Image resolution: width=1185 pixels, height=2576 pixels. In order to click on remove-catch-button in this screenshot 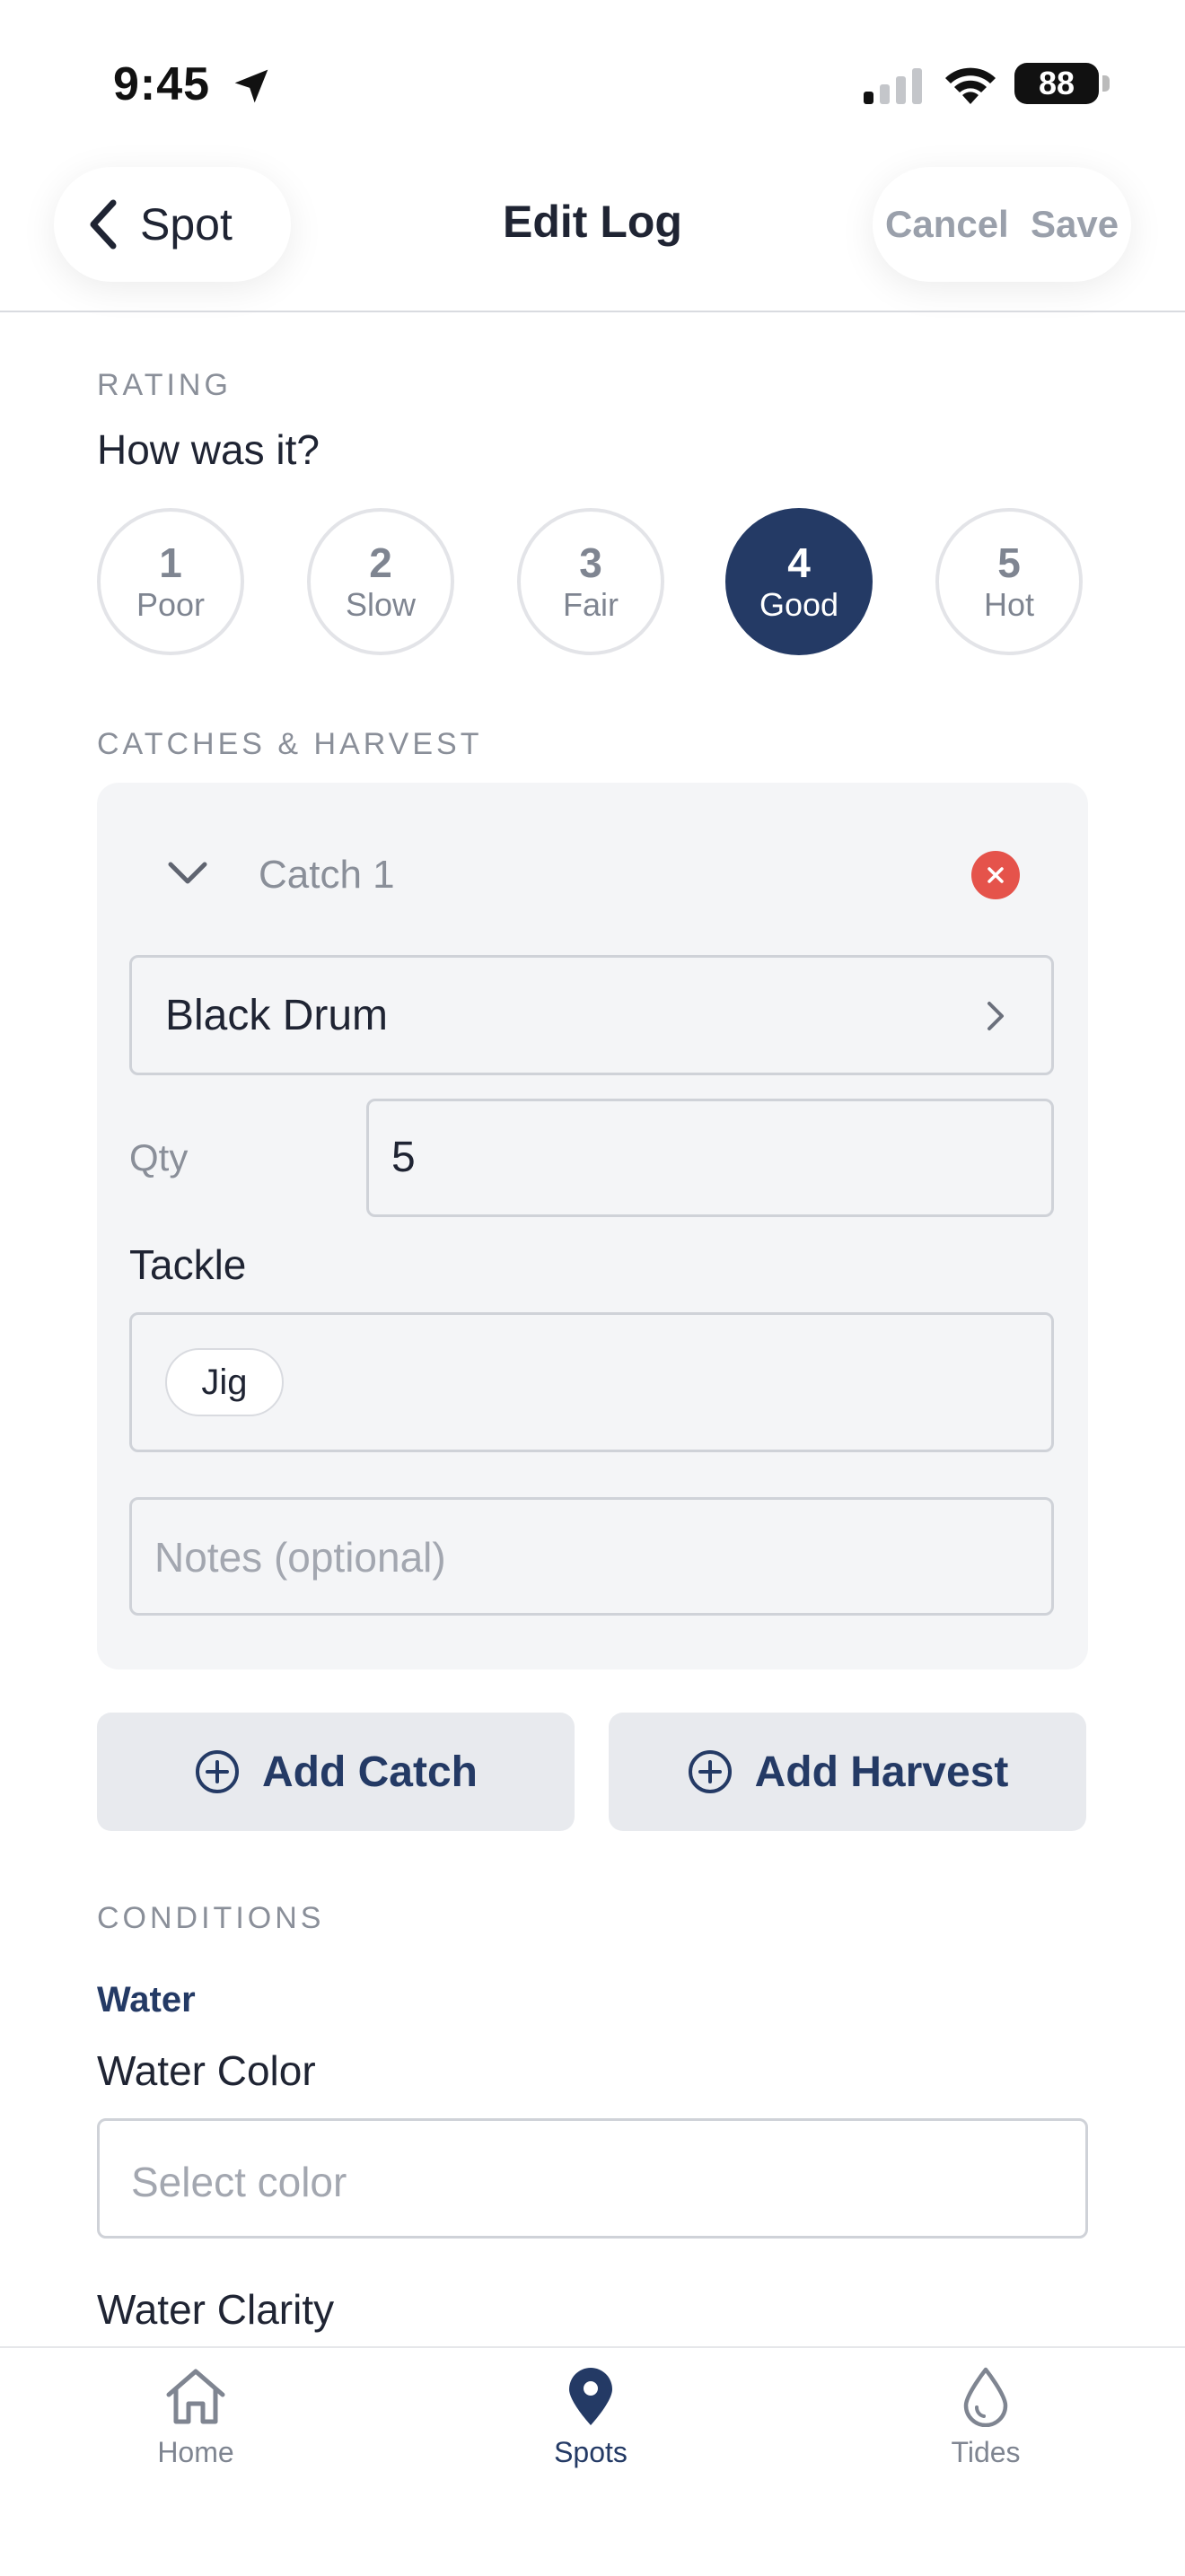, I will do `click(995, 875)`.